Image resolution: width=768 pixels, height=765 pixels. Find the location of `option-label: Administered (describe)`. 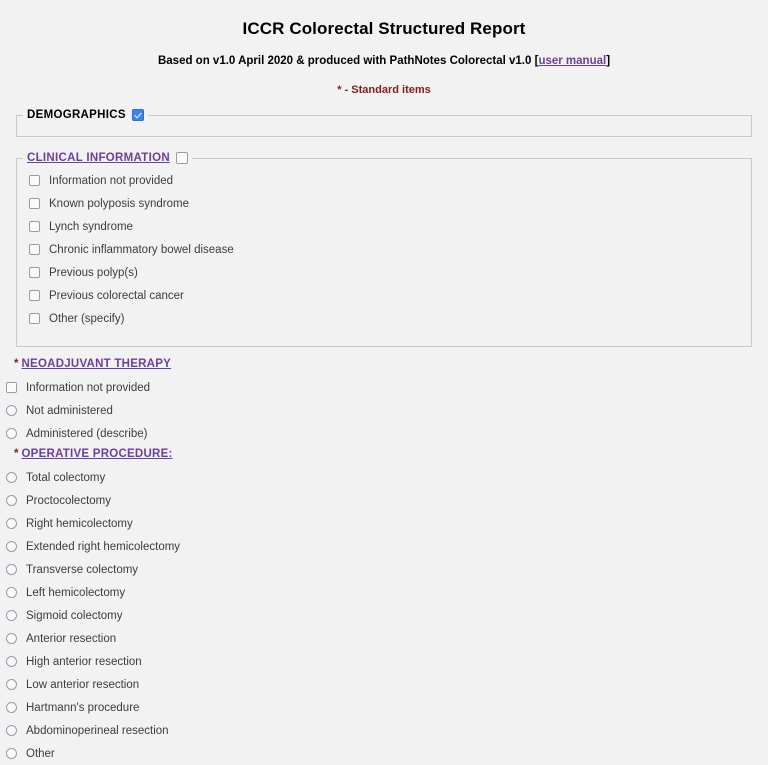

option-label: Administered (describe) is located at coordinates (87, 433).